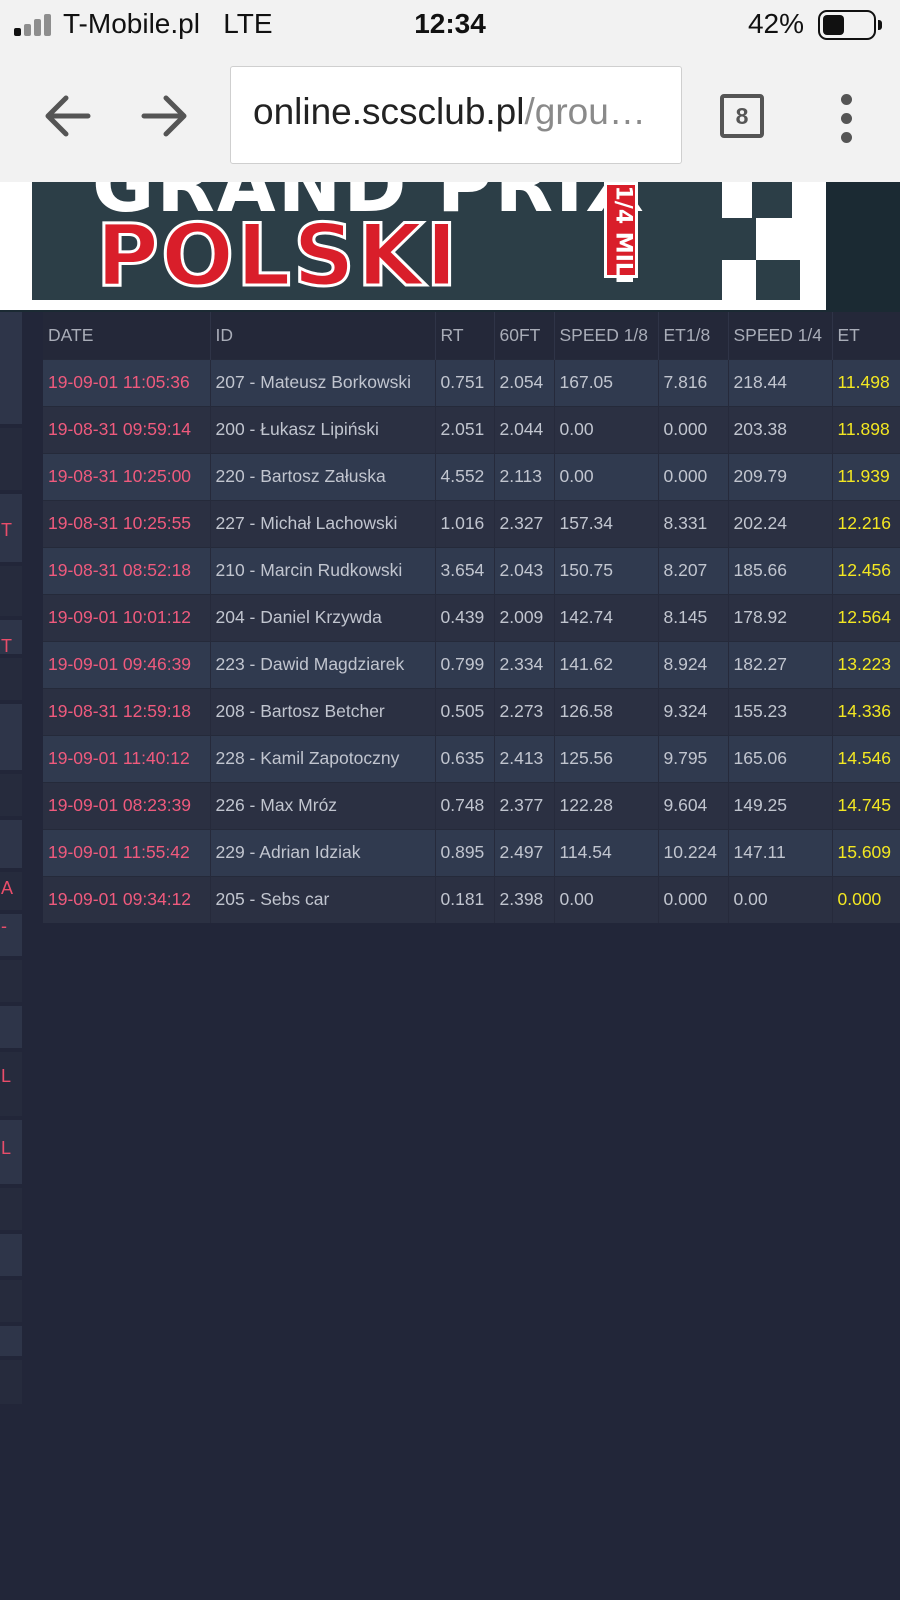 The height and width of the screenshot is (1600, 900). I want to click on cell-speed-1-8: 157.34, so click(606, 523).